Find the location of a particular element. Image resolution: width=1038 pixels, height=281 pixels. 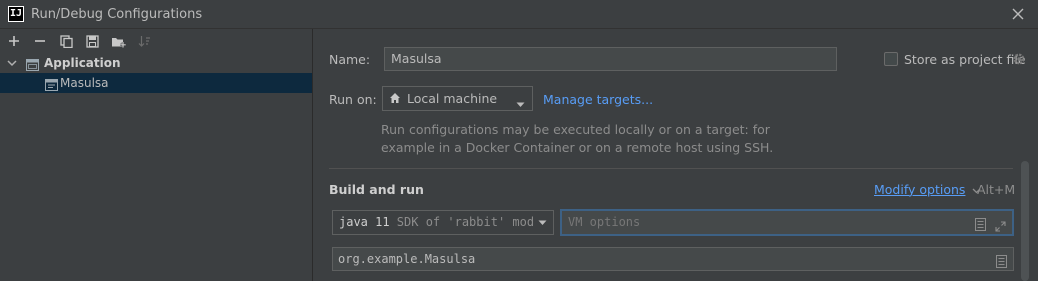

folder-plus-icon is located at coordinates (118, 42).